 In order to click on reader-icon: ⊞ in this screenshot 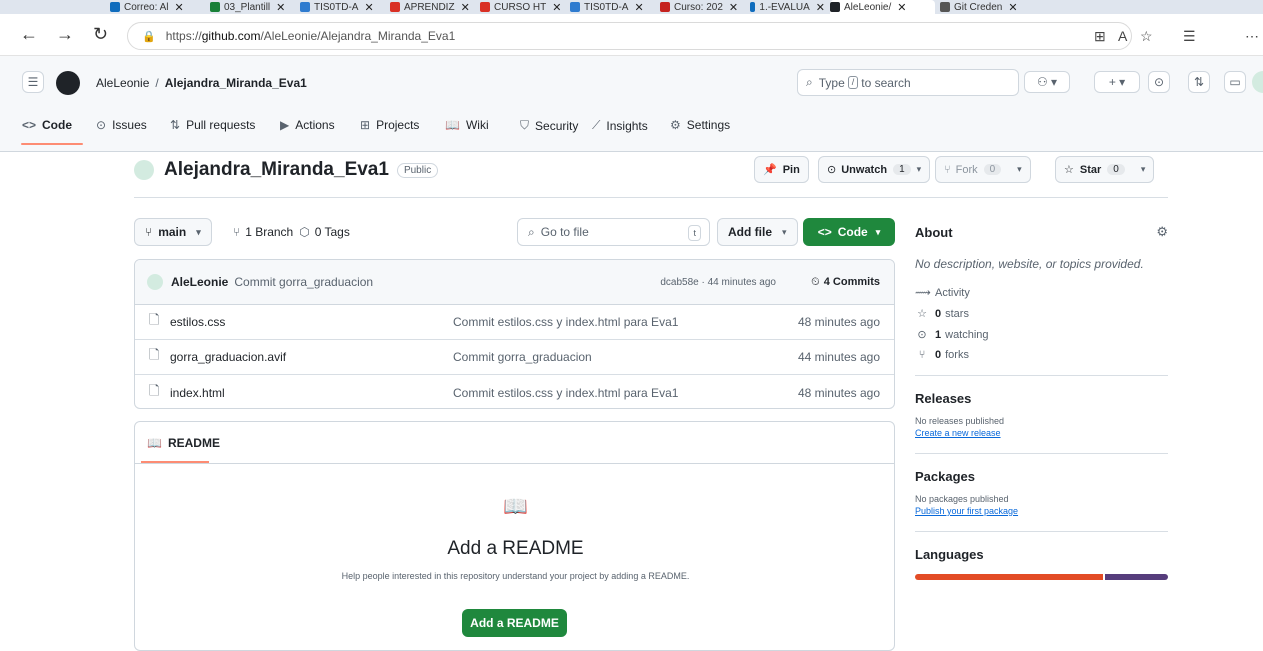, I will do `click(1100, 36)`.